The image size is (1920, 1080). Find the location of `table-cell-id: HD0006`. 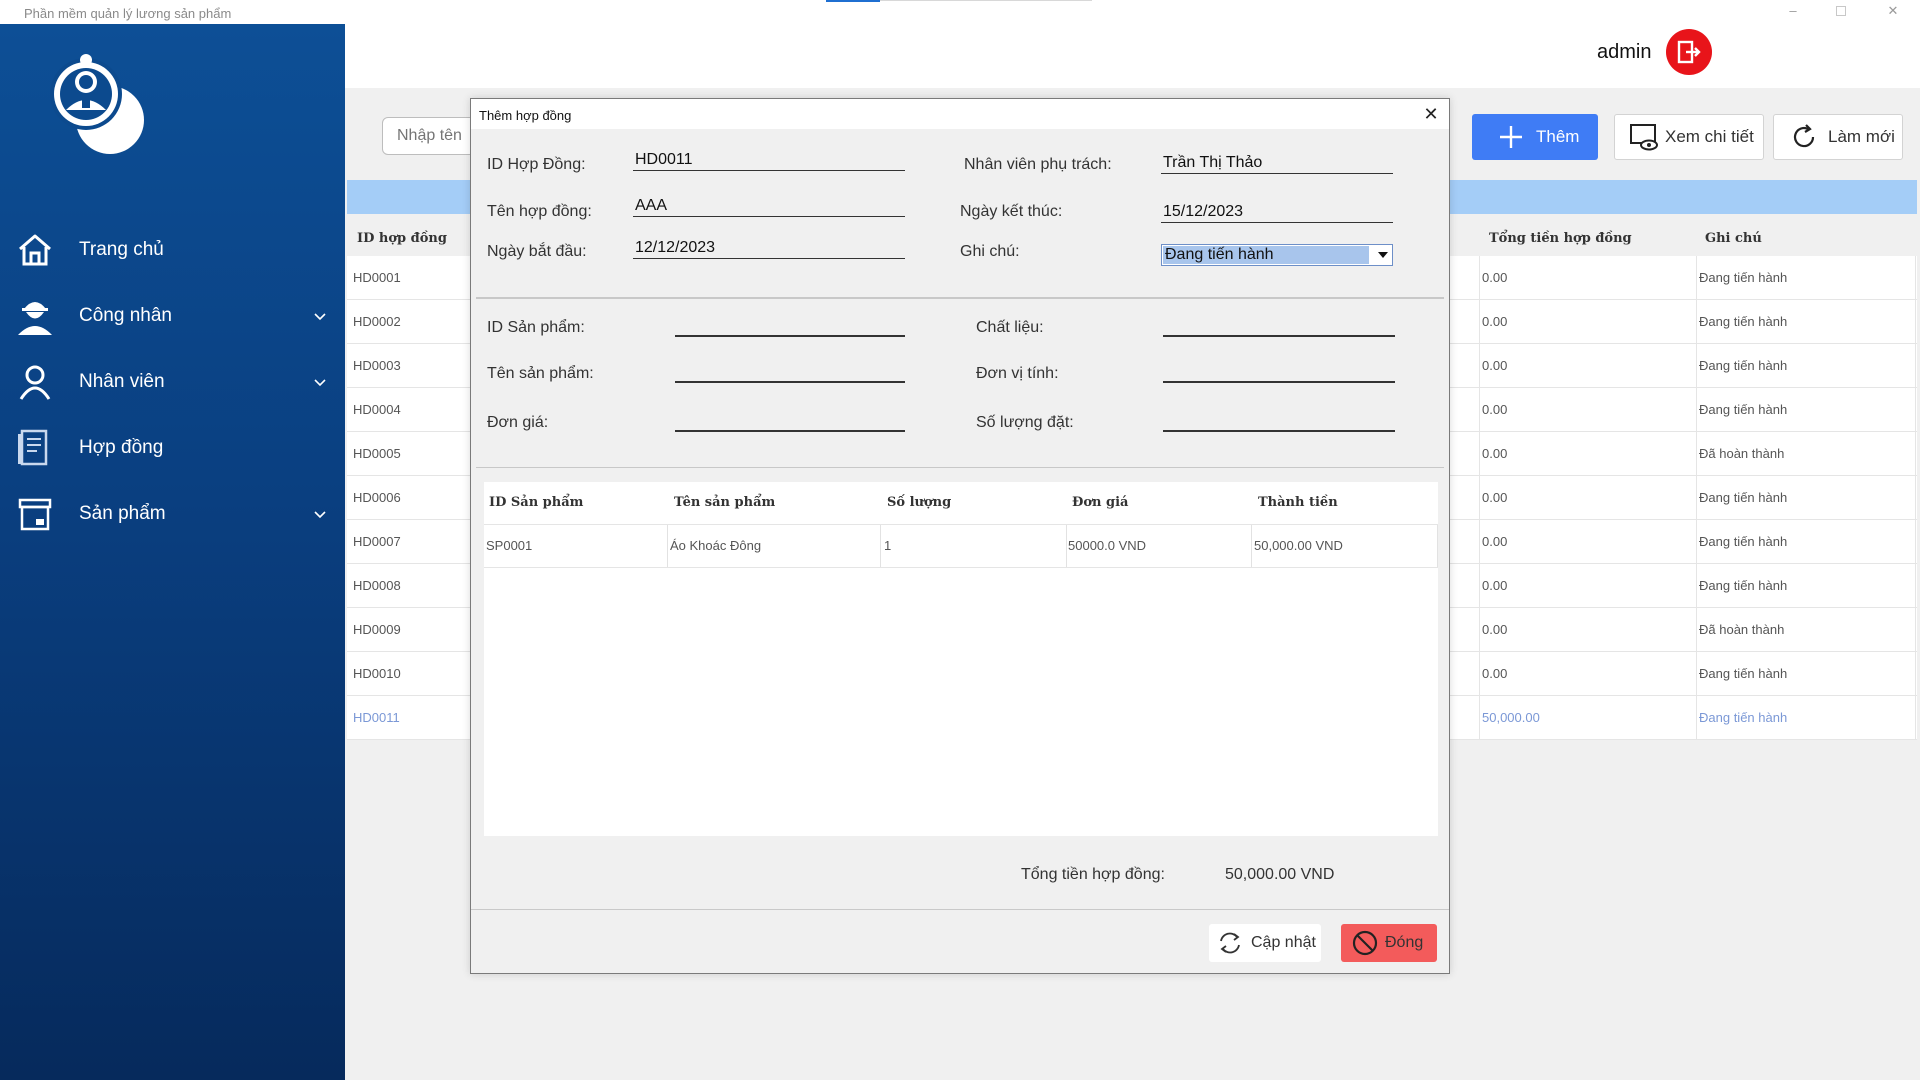

table-cell-id: HD0006 is located at coordinates (377, 497).